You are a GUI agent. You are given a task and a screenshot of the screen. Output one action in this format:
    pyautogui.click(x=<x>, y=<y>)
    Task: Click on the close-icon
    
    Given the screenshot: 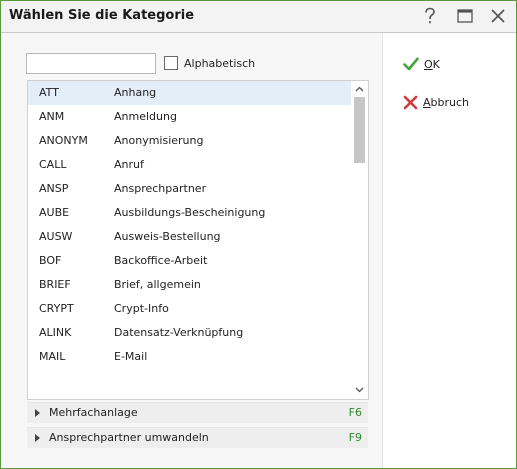 What is the action you would take?
    pyautogui.click(x=498, y=16)
    